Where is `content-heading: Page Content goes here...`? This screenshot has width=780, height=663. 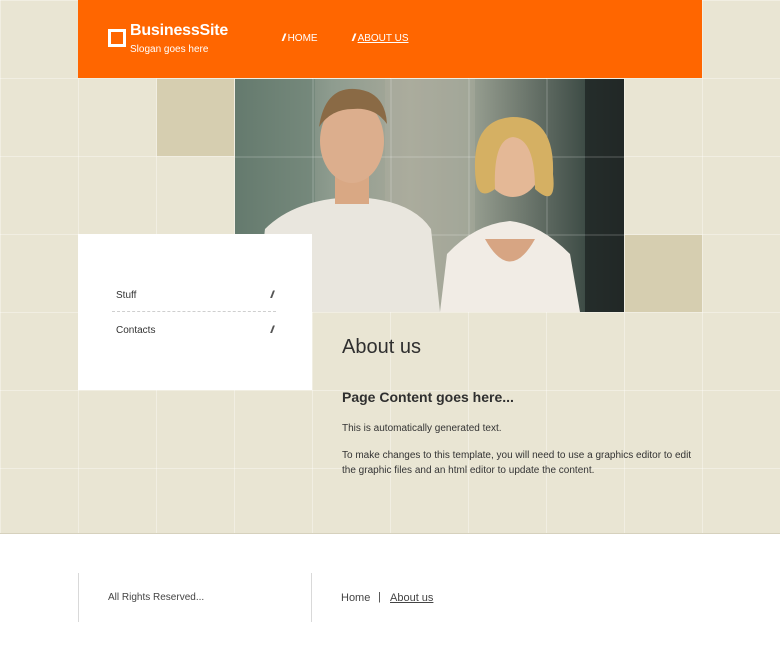
content-heading: Page Content goes here... is located at coordinates (428, 397).